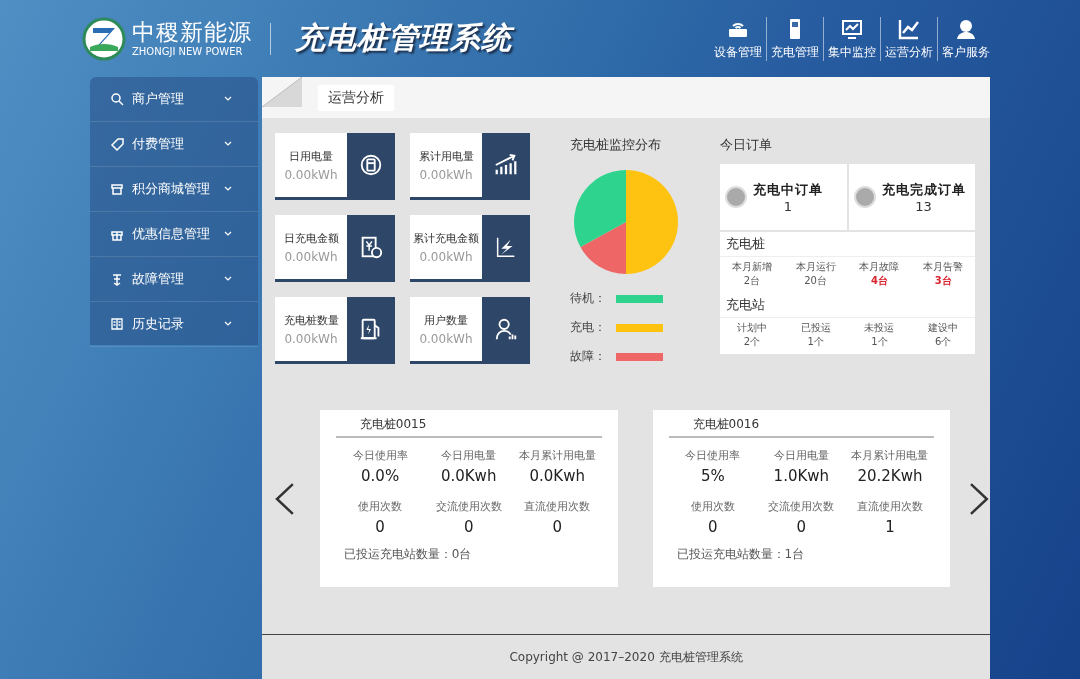 Image resolution: width=1080 pixels, height=679 pixels. I want to click on stat-label: 用户数量, so click(446, 320).